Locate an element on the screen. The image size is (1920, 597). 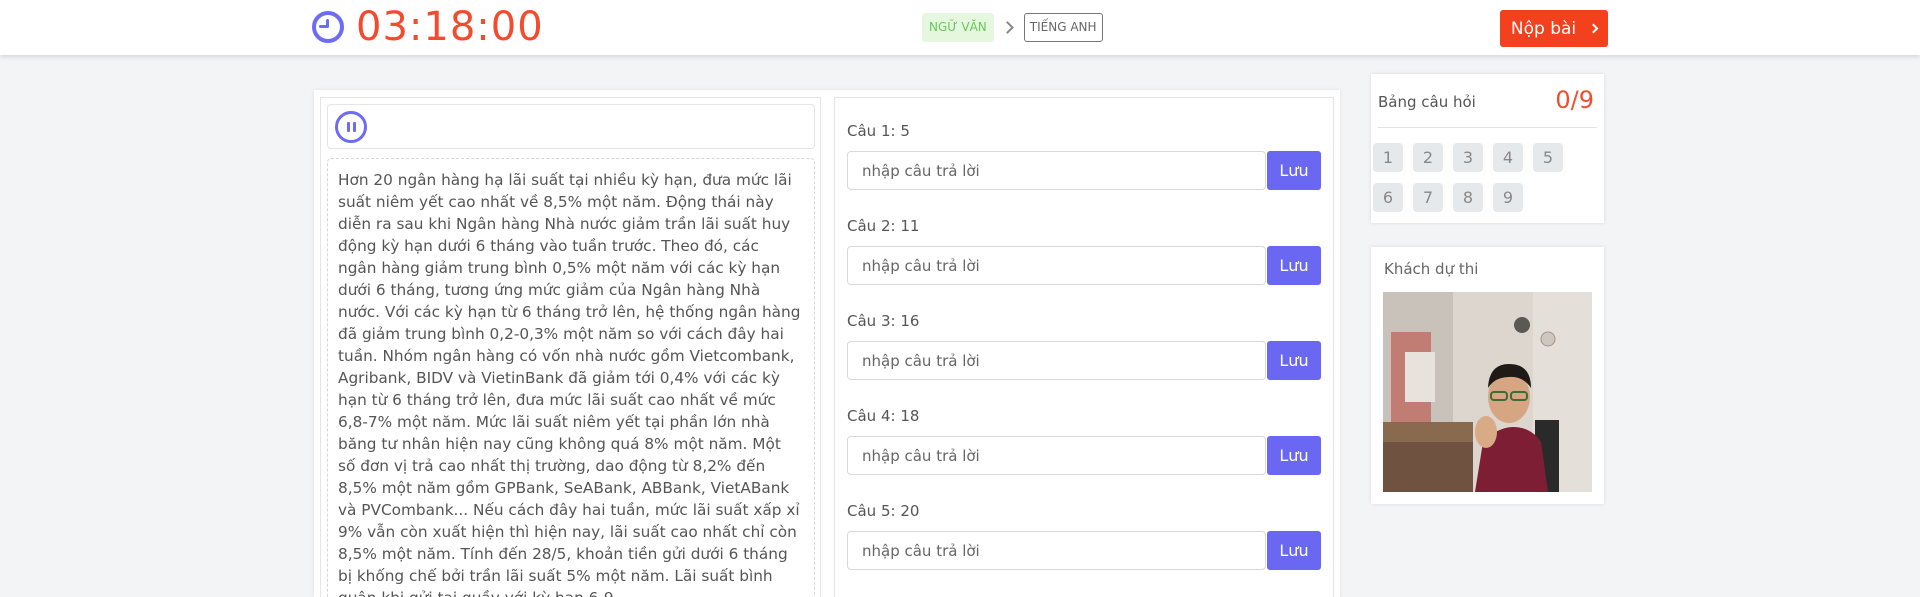
question-nav-4: 4 is located at coordinates (1508, 157).